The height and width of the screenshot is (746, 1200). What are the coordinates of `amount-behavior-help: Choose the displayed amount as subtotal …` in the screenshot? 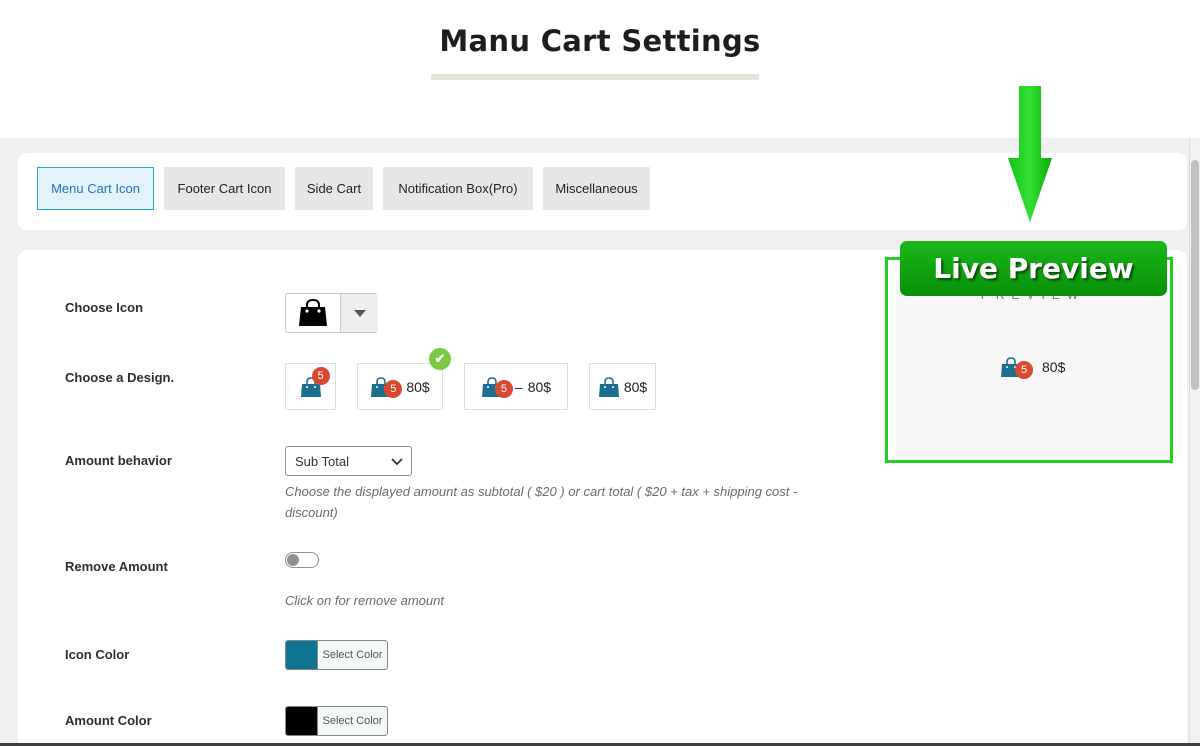 It's located at (541, 502).